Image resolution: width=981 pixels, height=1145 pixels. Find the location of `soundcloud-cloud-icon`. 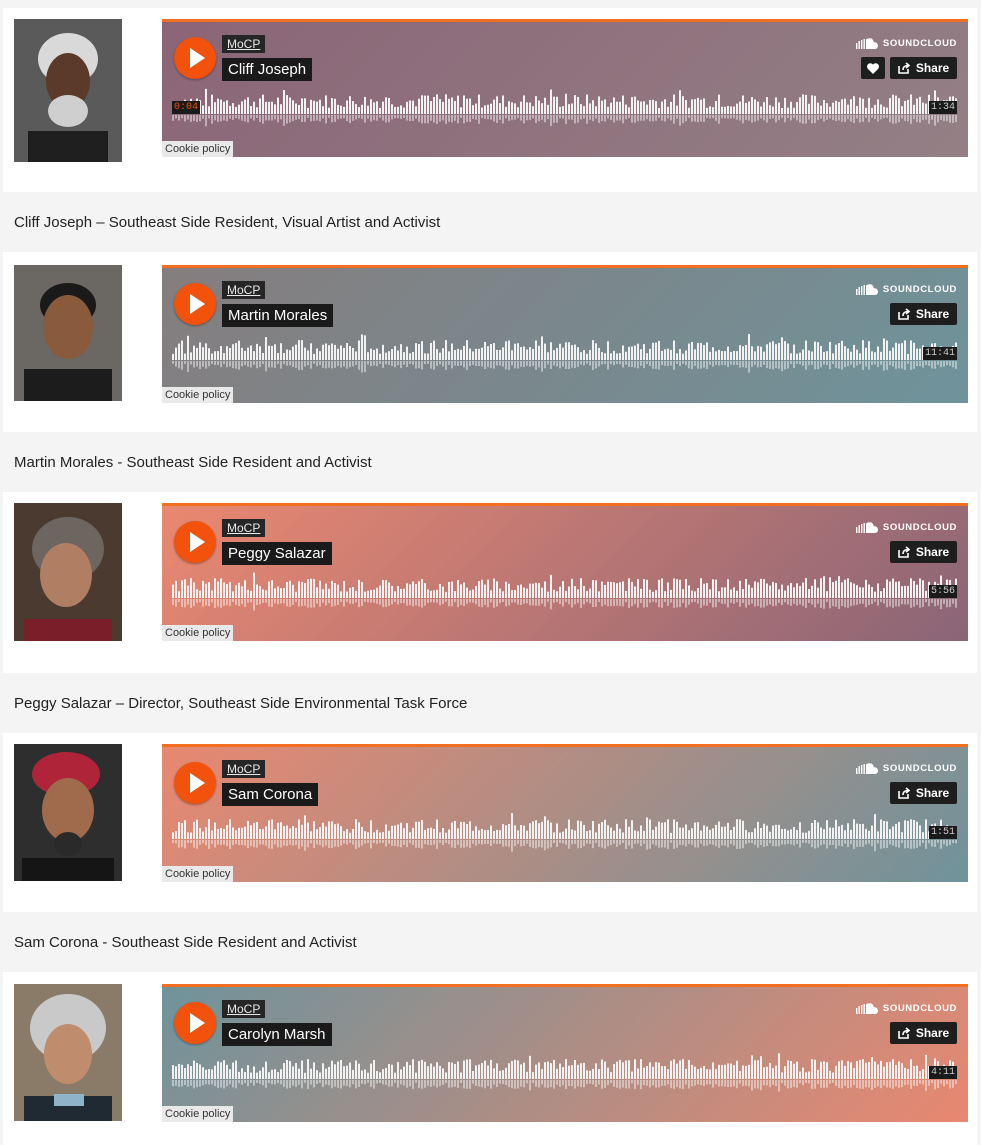

soundcloud-cloud-icon is located at coordinates (866, 289).